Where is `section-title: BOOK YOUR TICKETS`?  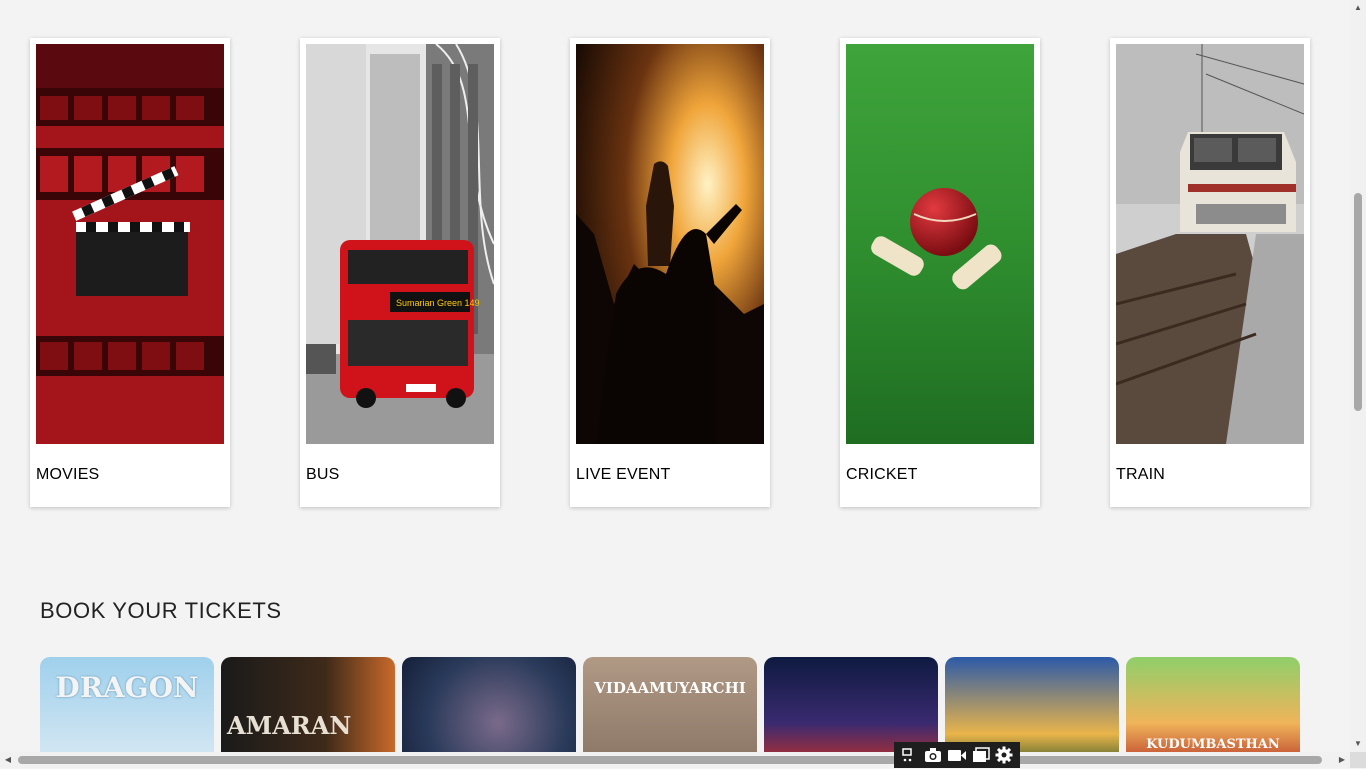
section-title: BOOK YOUR TICKETS is located at coordinates (161, 610).